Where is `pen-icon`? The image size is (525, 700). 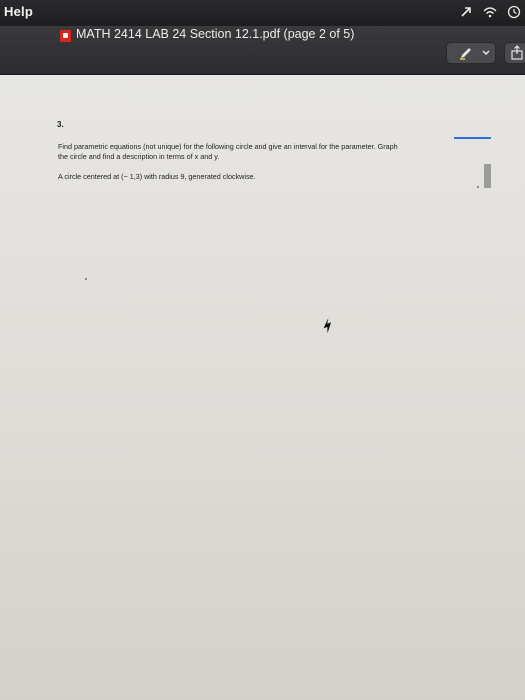 pen-icon is located at coordinates (465, 54).